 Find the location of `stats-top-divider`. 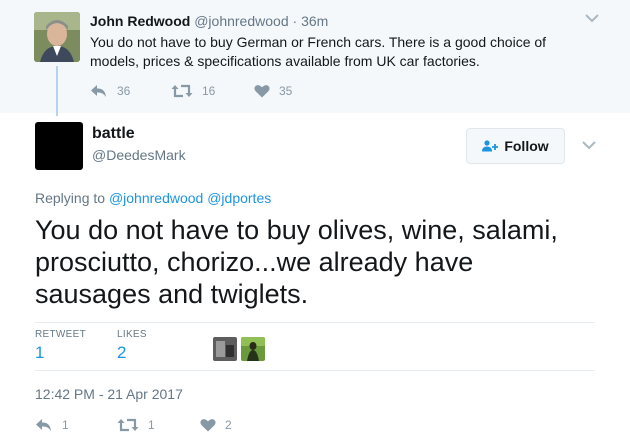

stats-top-divider is located at coordinates (315, 322).